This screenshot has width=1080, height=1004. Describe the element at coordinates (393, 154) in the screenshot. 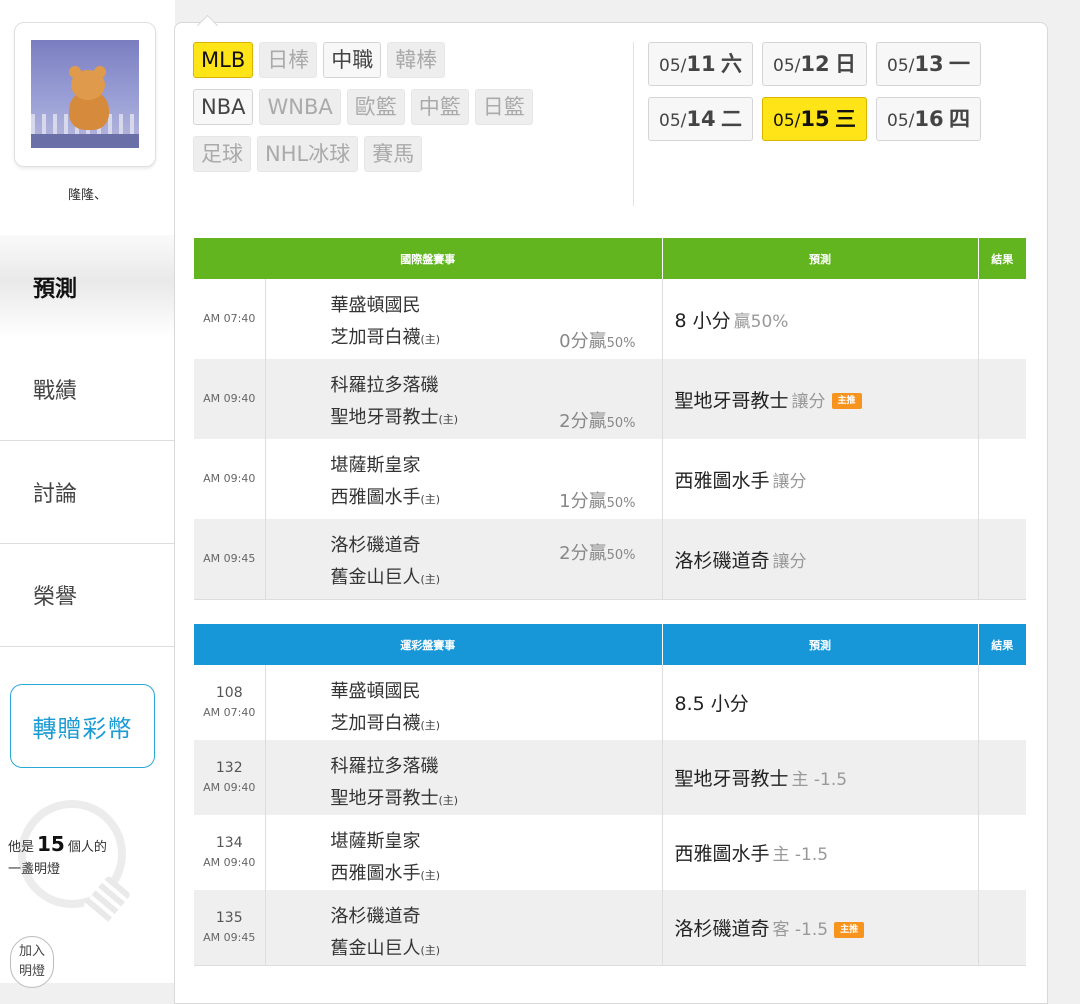

I see `sport-tab-horse-racing: 賽馬` at that location.